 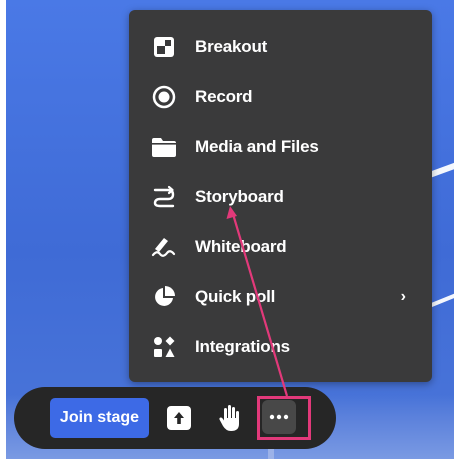 I want to click on menu-item-label: Integrations, so click(x=242, y=346).